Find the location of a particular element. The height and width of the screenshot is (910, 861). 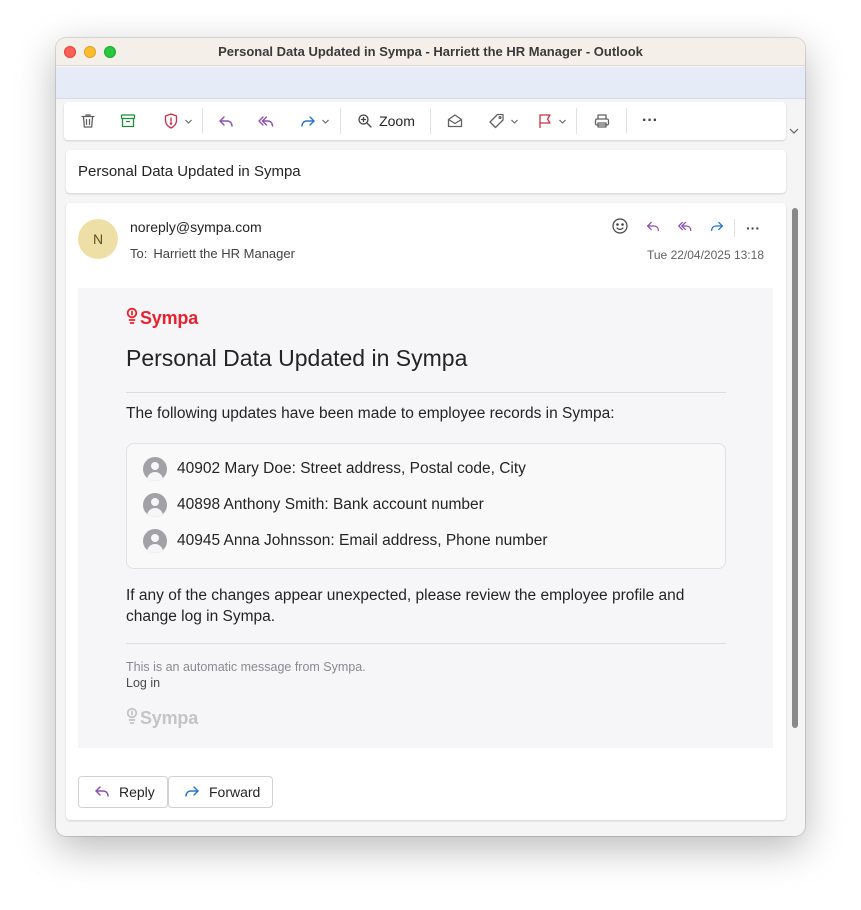

ribbon-band is located at coordinates (430, 83).